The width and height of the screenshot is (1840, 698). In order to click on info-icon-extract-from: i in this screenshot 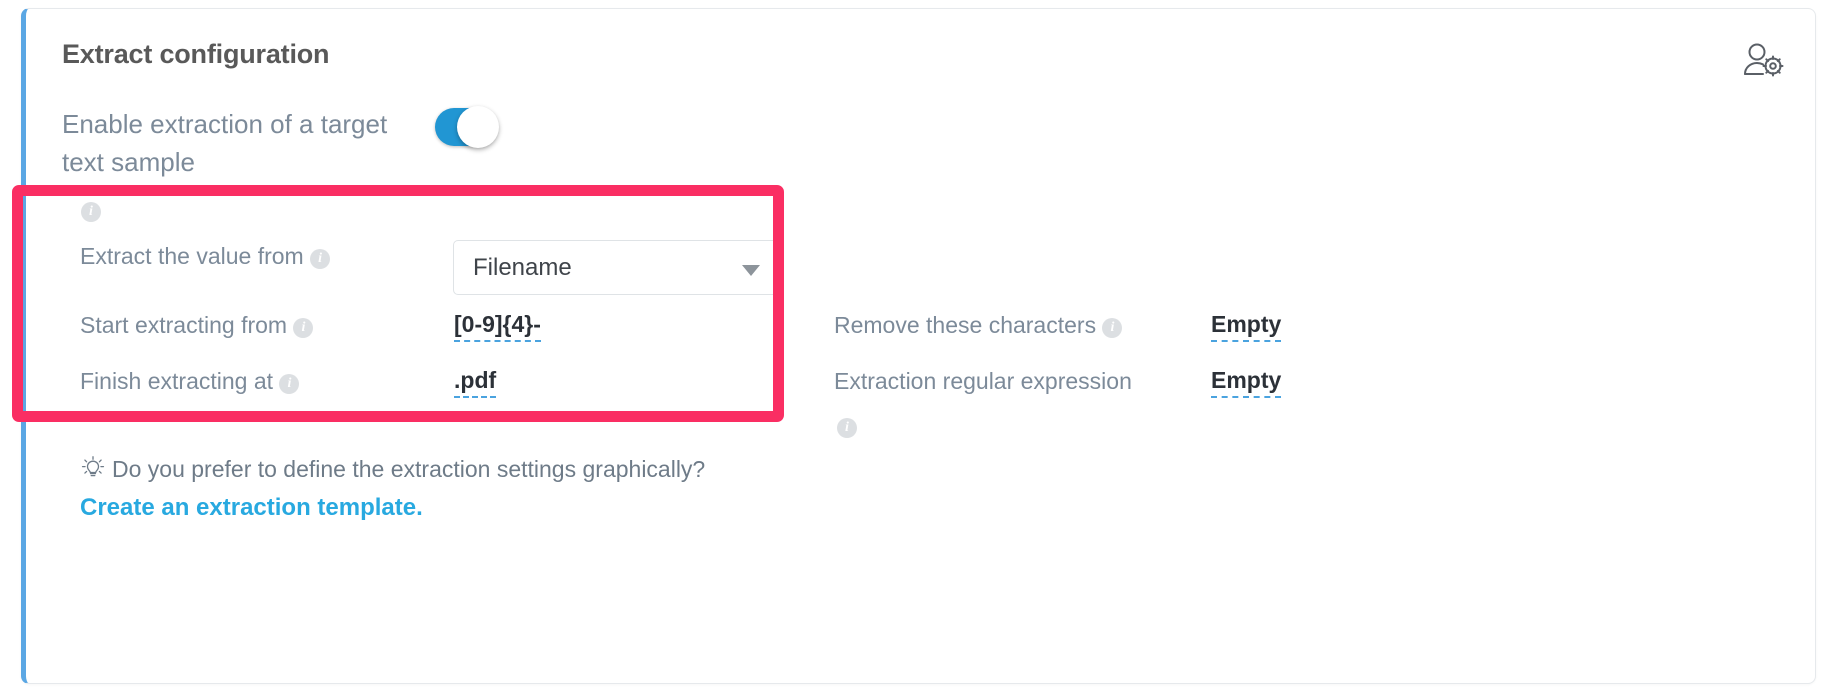, I will do `click(320, 259)`.